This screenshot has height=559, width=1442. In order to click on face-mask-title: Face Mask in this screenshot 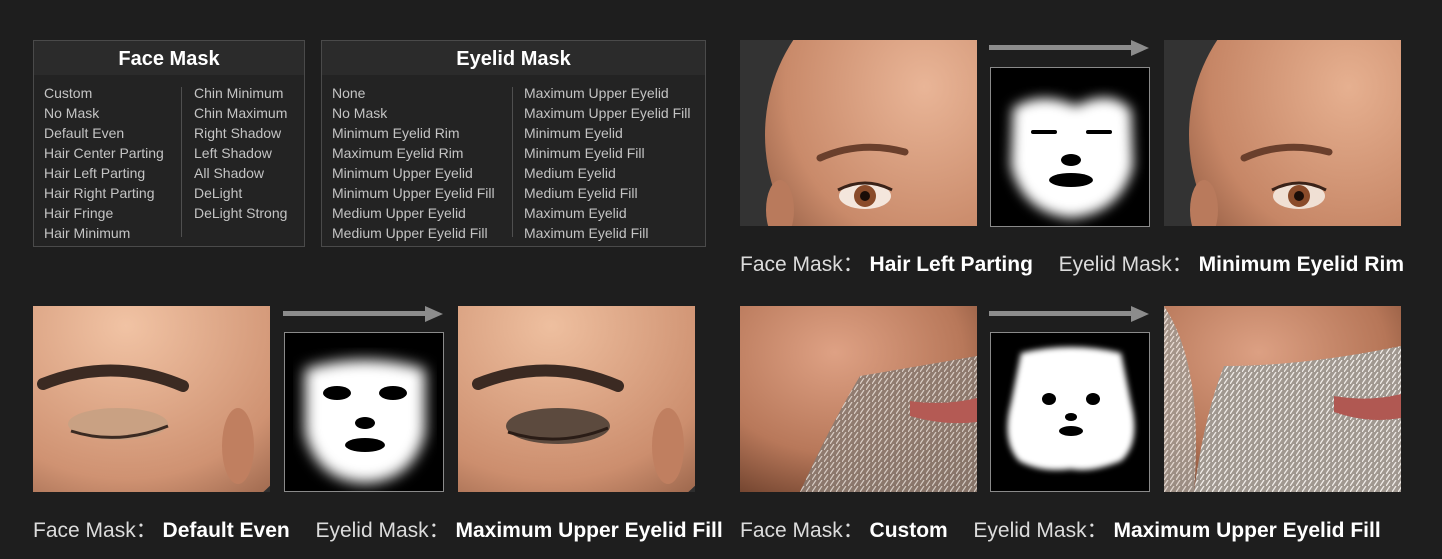, I will do `click(169, 58)`.